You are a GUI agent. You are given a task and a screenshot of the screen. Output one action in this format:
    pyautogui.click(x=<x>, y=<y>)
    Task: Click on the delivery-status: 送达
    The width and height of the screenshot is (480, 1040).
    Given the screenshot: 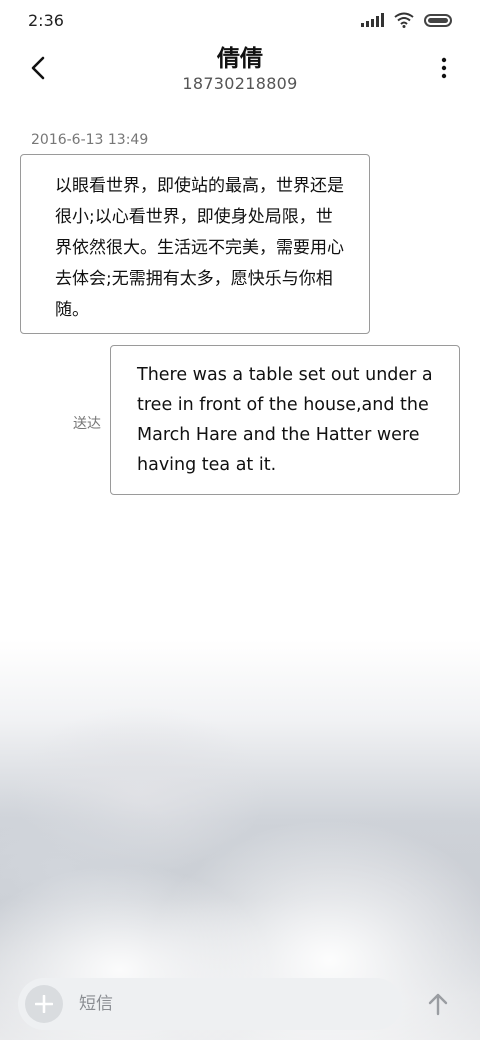 What is the action you would take?
    pyautogui.click(x=87, y=424)
    